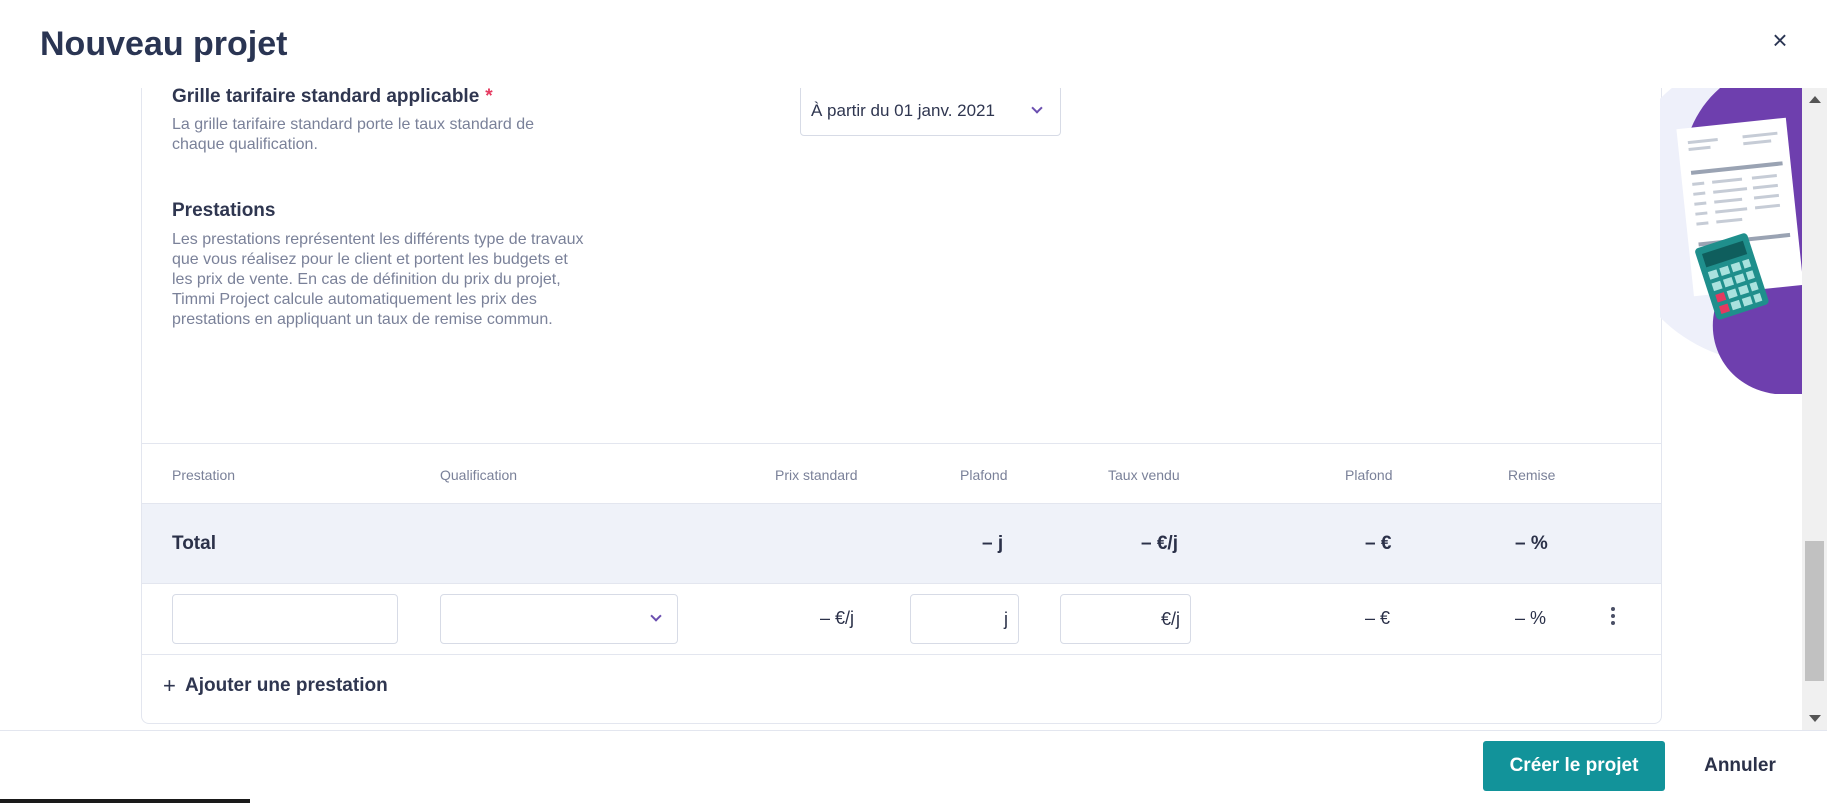 Image resolution: width=1827 pixels, height=803 pixels. Describe the element at coordinates (1531, 543) in the screenshot. I see `total-remise: – %` at that location.